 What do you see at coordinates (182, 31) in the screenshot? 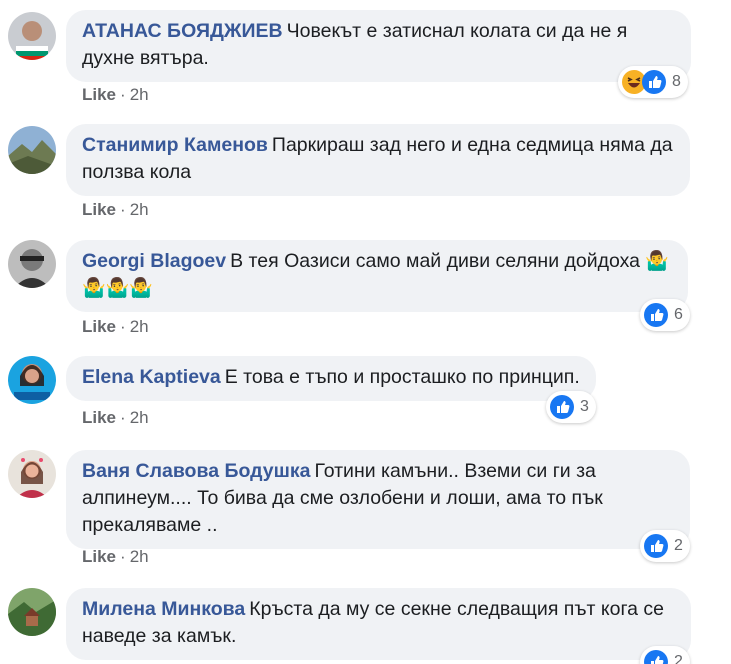
I see `comment-author: АТАНАС БОЯДЖИЕВ` at bounding box center [182, 31].